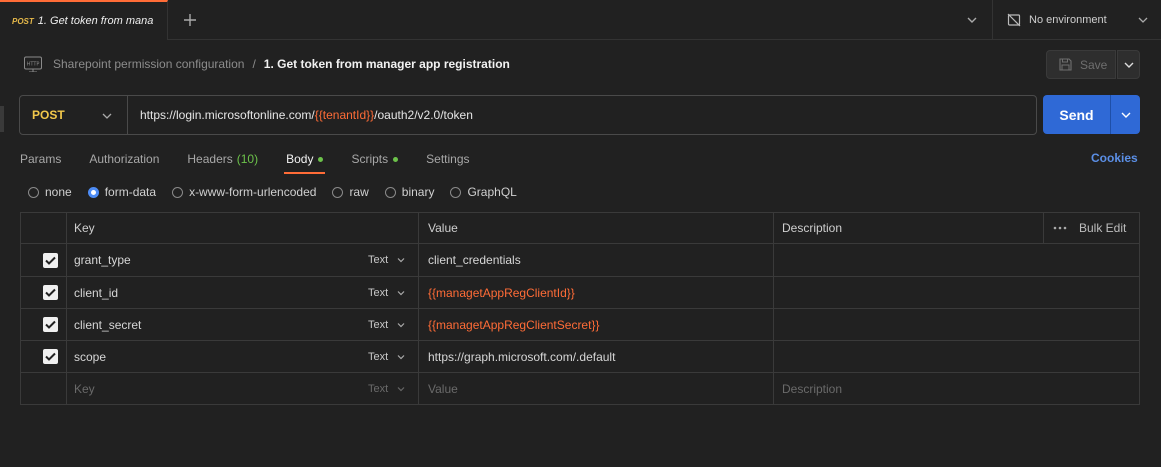  I want to click on tab-authorization: Authorization, so click(124, 159).